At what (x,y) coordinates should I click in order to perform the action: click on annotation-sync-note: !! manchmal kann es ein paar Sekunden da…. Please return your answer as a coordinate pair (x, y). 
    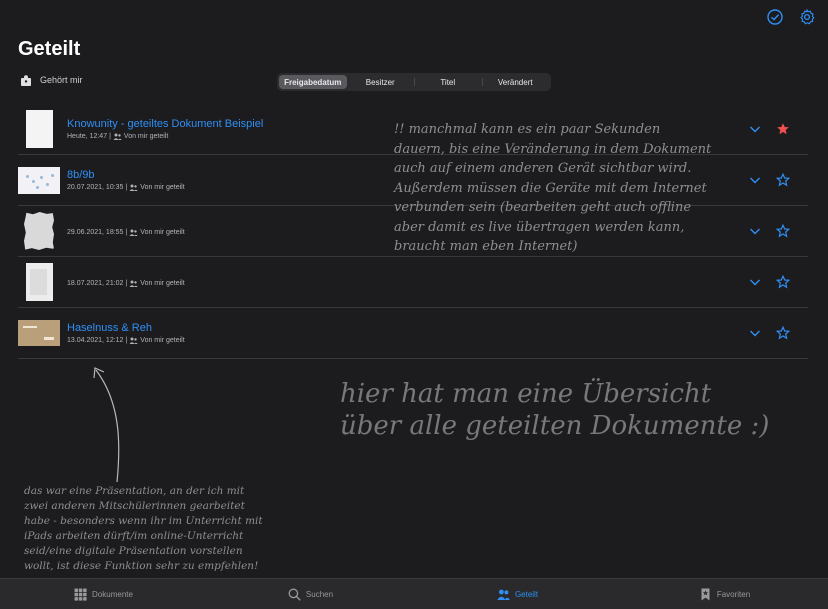
    Looking at the image, I should click on (553, 188).